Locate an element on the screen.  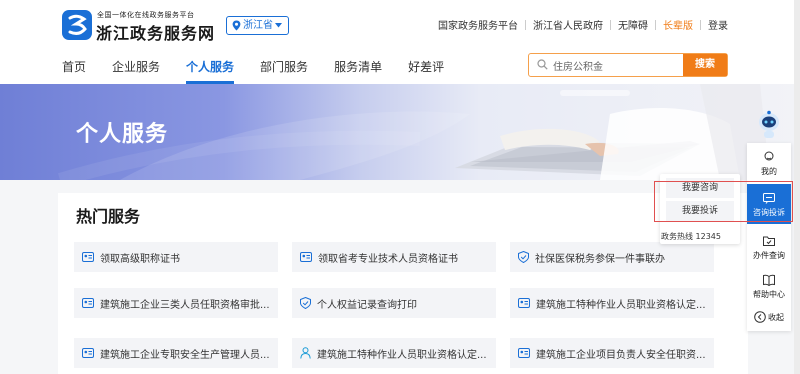
page-title: 个人服务 is located at coordinates (122, 134).